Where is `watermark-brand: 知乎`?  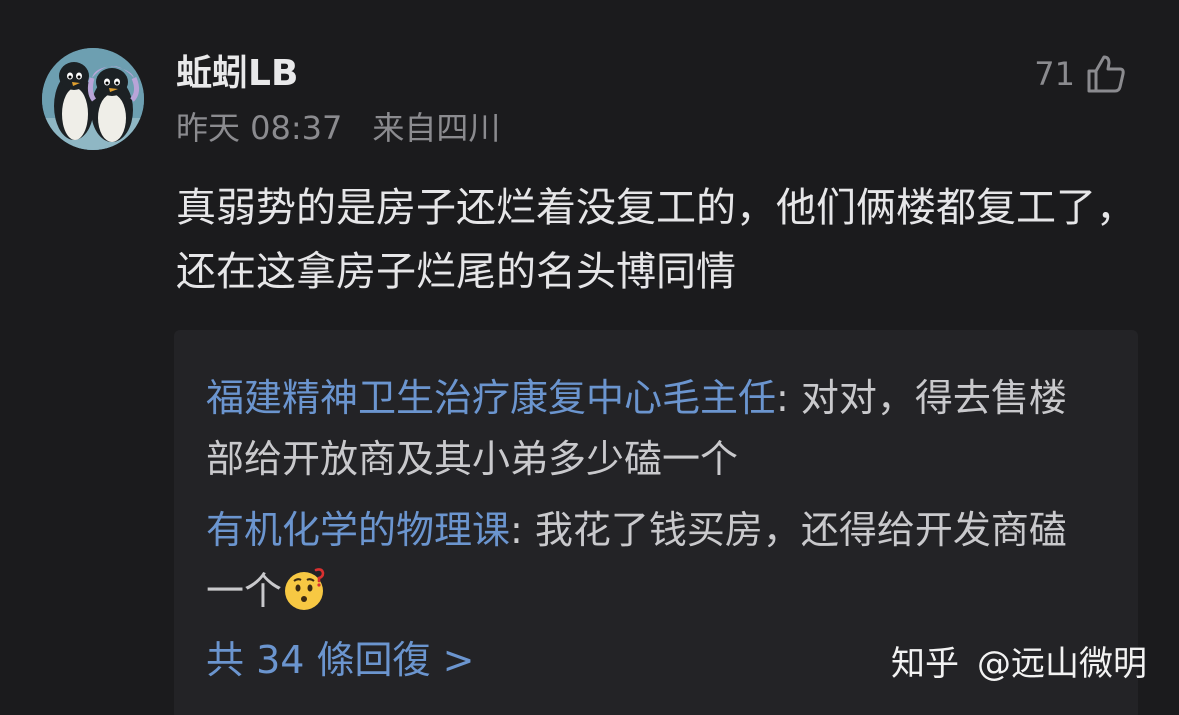
watermark-brand: 知乎 is located at coordinates (925, 664).